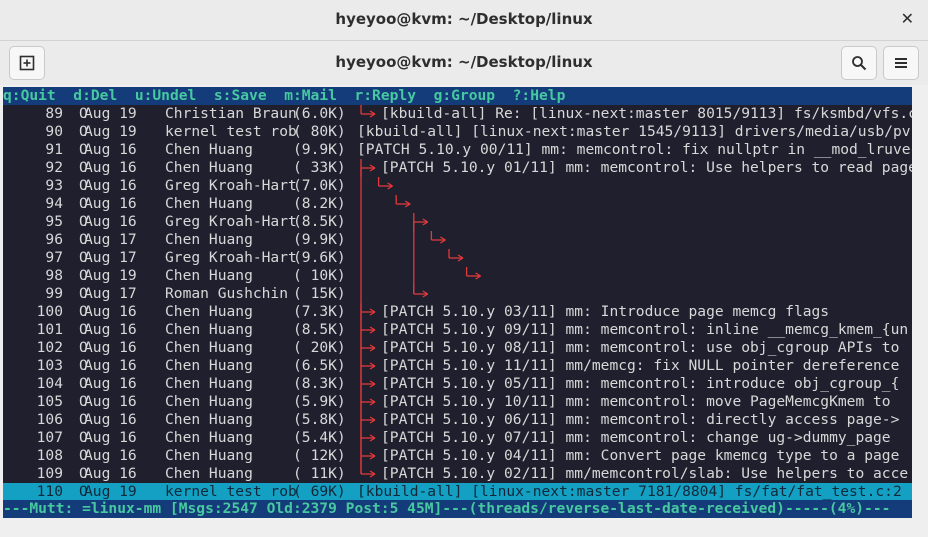  I want to click on message-number: 102, so click(49, 347).